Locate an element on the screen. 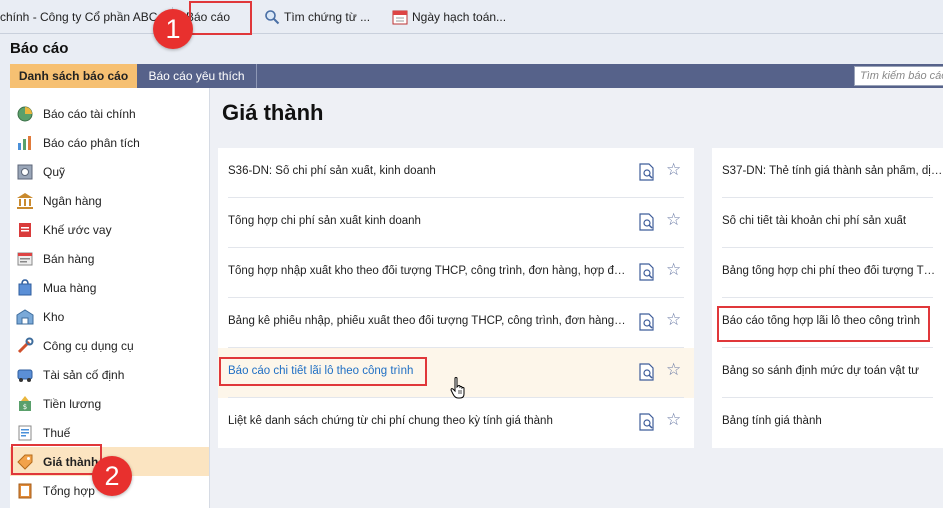 The width and height of the screenshot is (943, 508). report-row: Tổng hợp chi phí sản xuất kinh doanh ☆ is located at coordinates (456, 223).